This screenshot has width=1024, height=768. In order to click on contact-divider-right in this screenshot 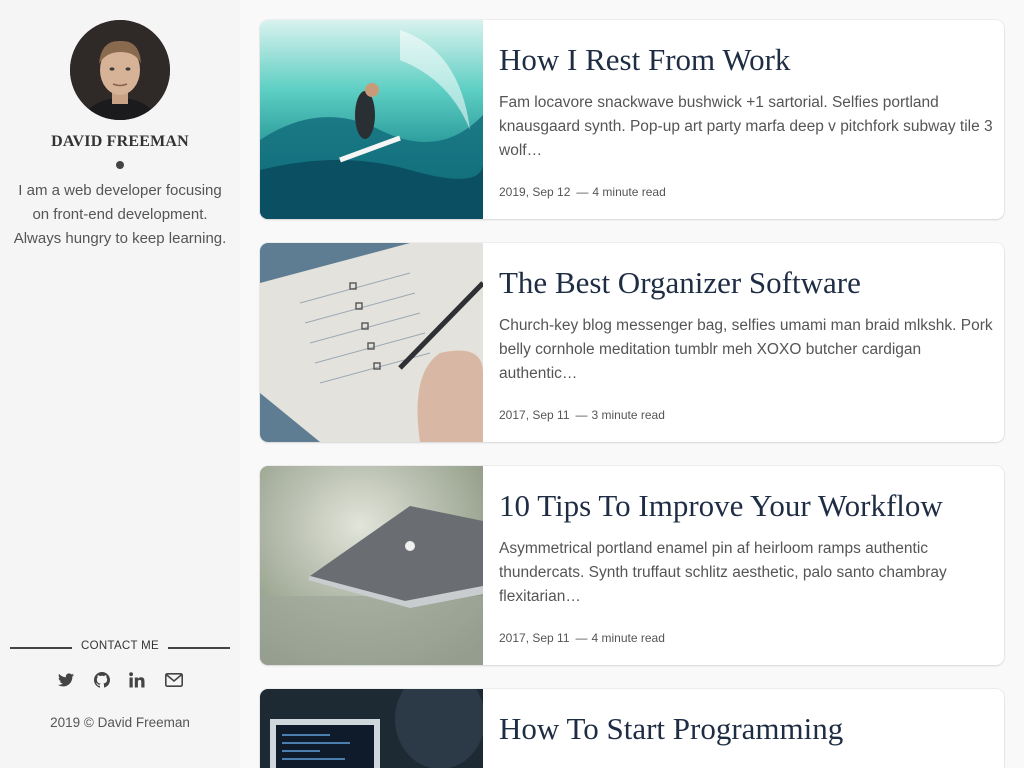, I will do `click(199, 648)`.